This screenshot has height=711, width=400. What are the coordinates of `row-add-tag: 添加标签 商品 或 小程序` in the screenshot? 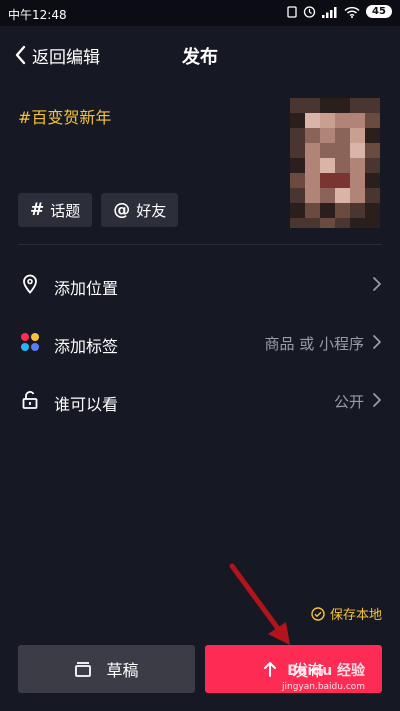 It's located at (200, 342).